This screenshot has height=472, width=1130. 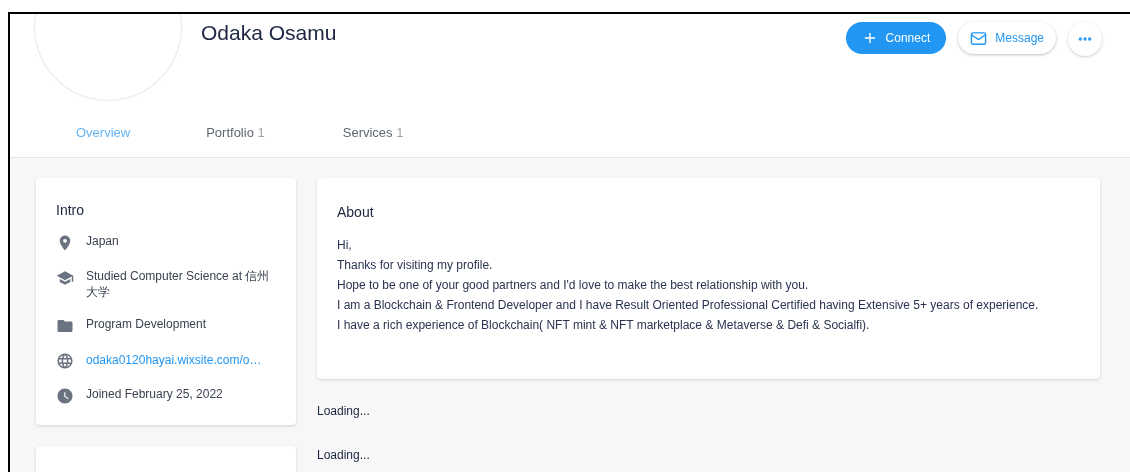 I want to click on about-text: I have a rich experience of Blockchain( NFT mint & NFT marketplace & Metaverse & Defi & Socialfi)., so click(x=604, y=325).